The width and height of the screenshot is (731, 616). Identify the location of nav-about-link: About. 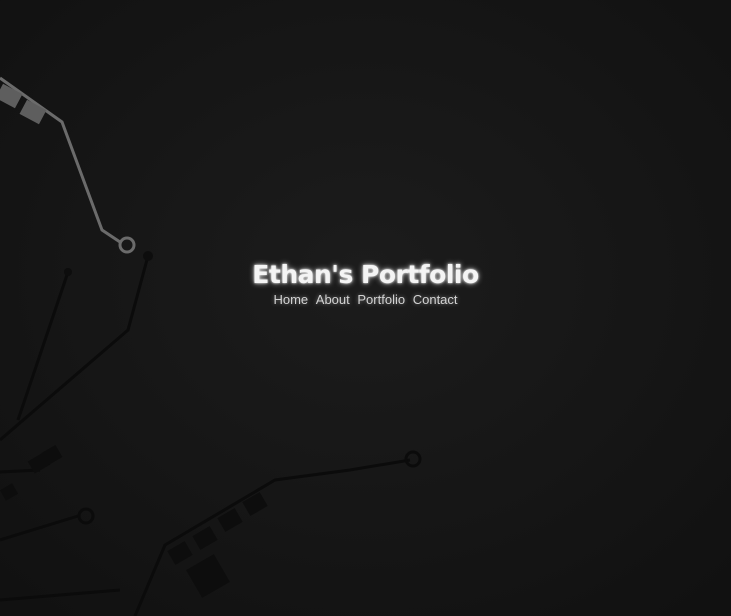
(333, 299).